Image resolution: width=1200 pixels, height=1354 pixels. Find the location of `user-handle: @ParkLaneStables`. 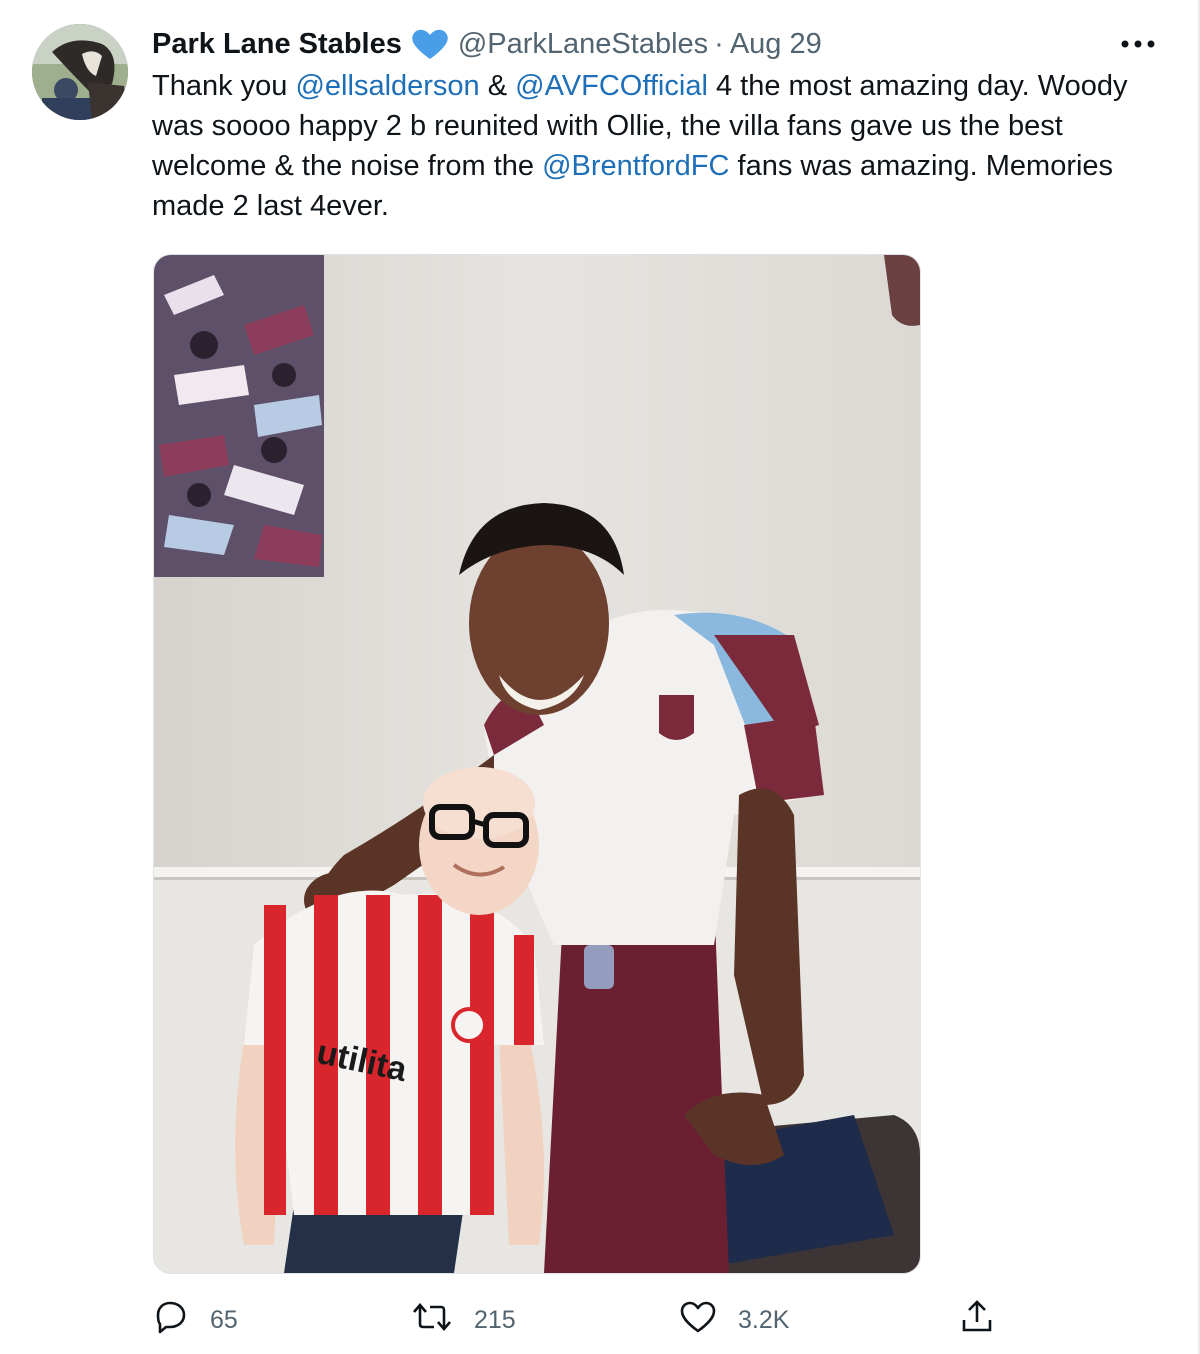

user-handle: @ParkLaneStables is located at coordinates (583, 44).